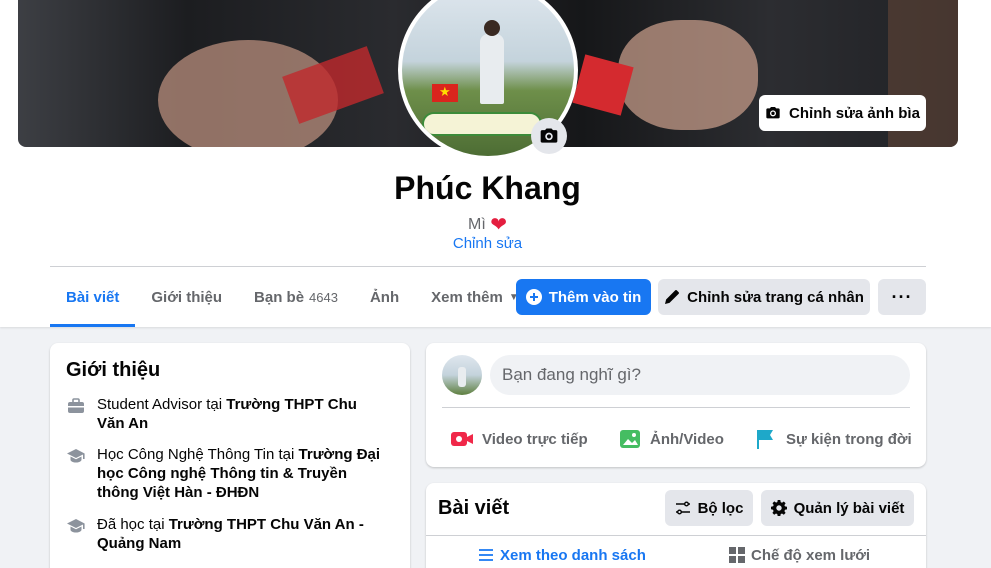  I want to click on edit-bio-link: Chỉnh sửa, so click(487, 243).